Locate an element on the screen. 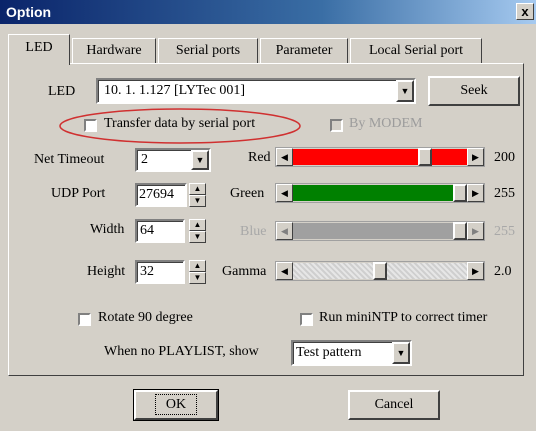 This screenshot has width=536, height=431. gamma-slider-thumb is located at coordinates (380, 271).